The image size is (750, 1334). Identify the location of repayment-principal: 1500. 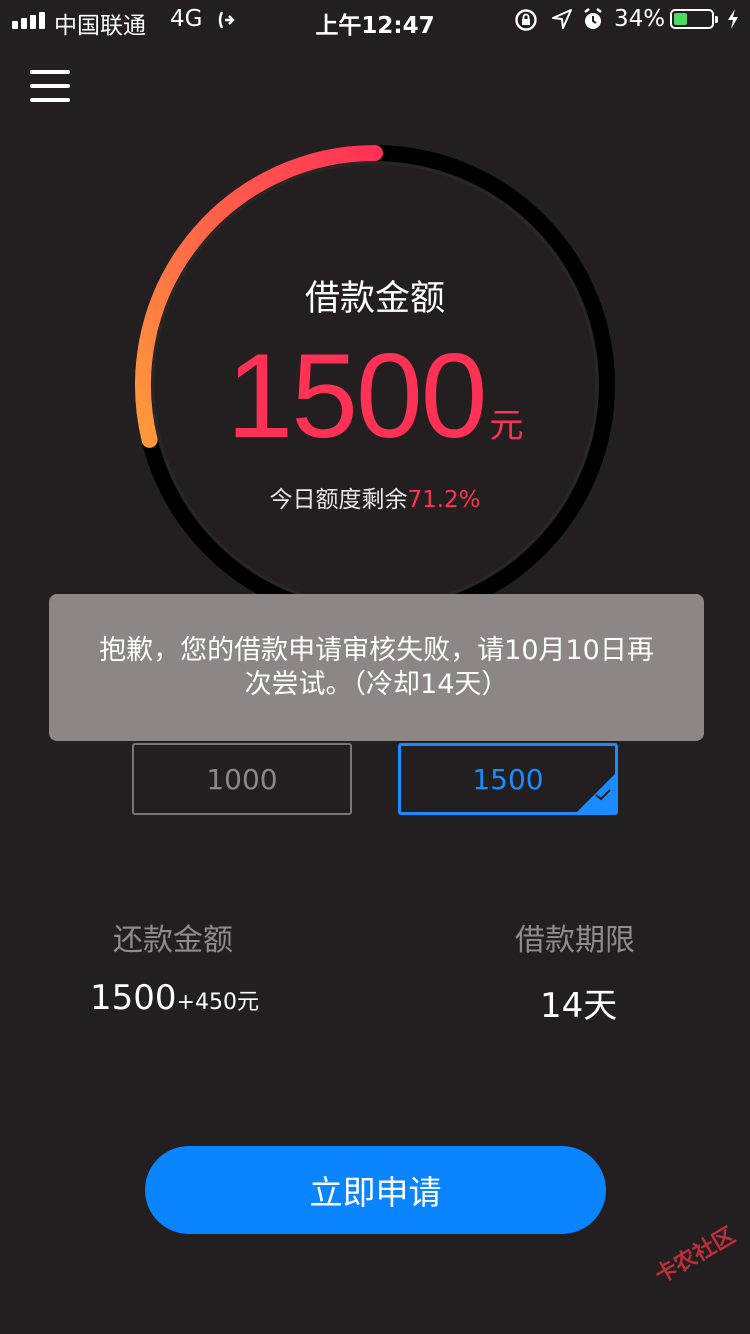
(133, 998).